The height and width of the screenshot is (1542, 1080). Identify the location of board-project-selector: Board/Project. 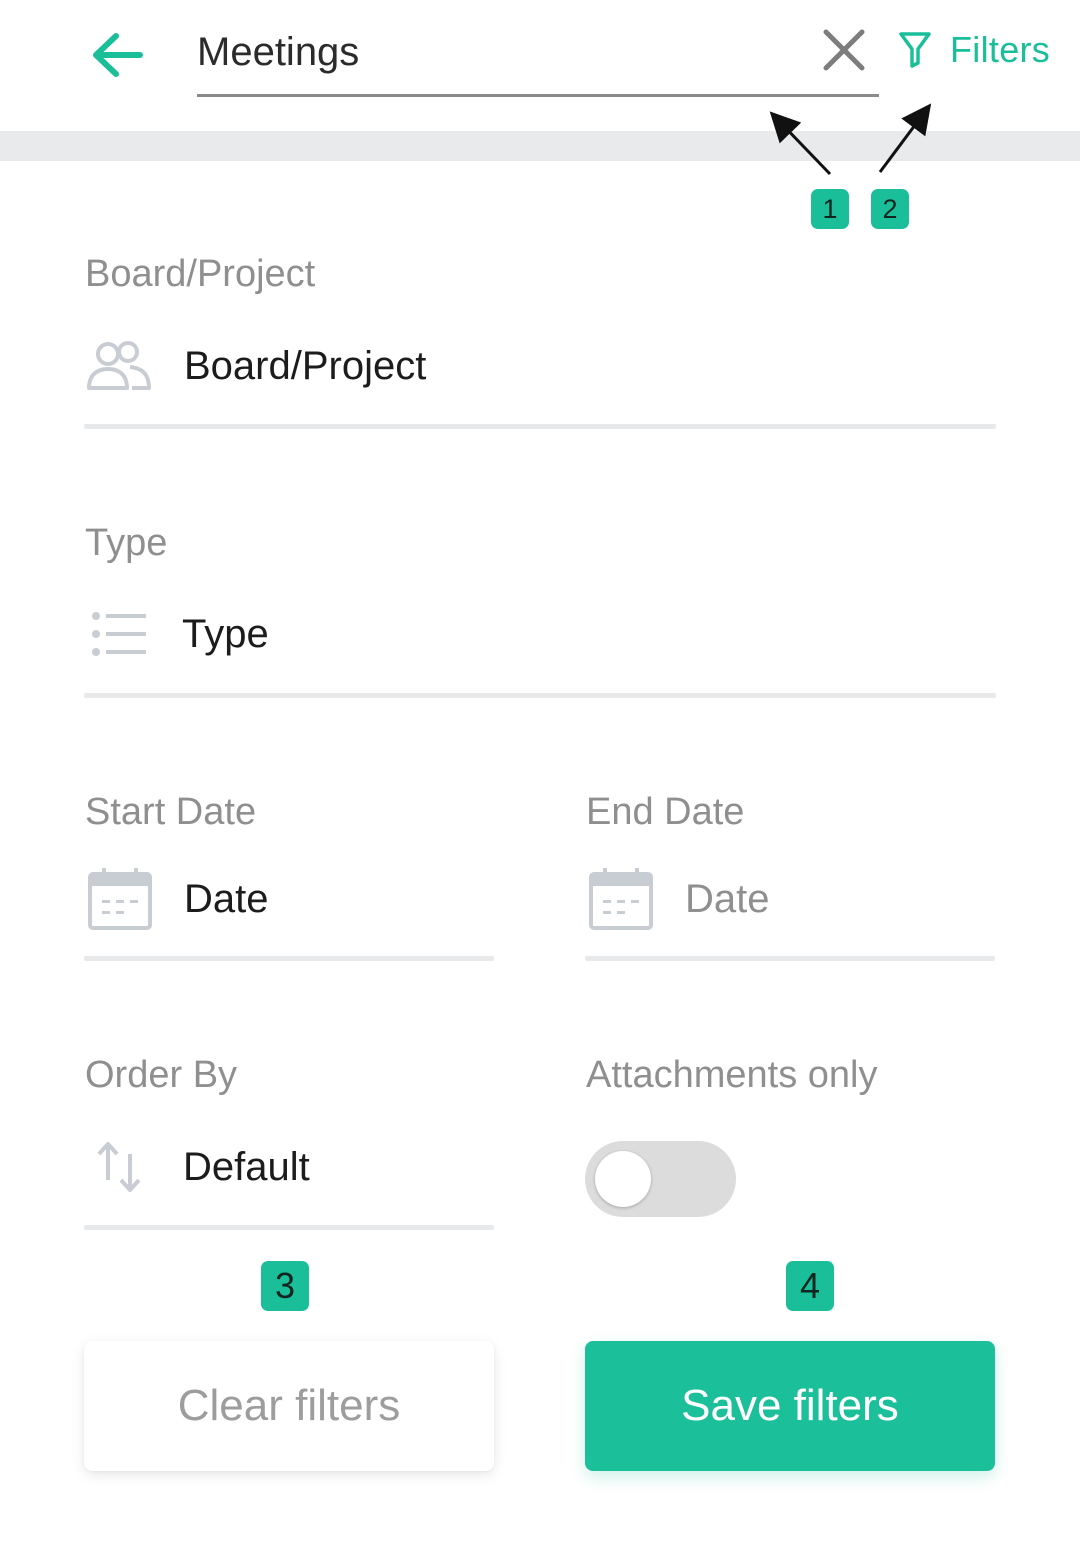
(256, 366).